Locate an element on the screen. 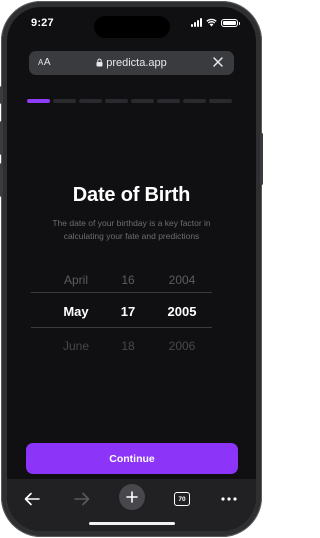  forward-button is located at coordinates (82, 499).